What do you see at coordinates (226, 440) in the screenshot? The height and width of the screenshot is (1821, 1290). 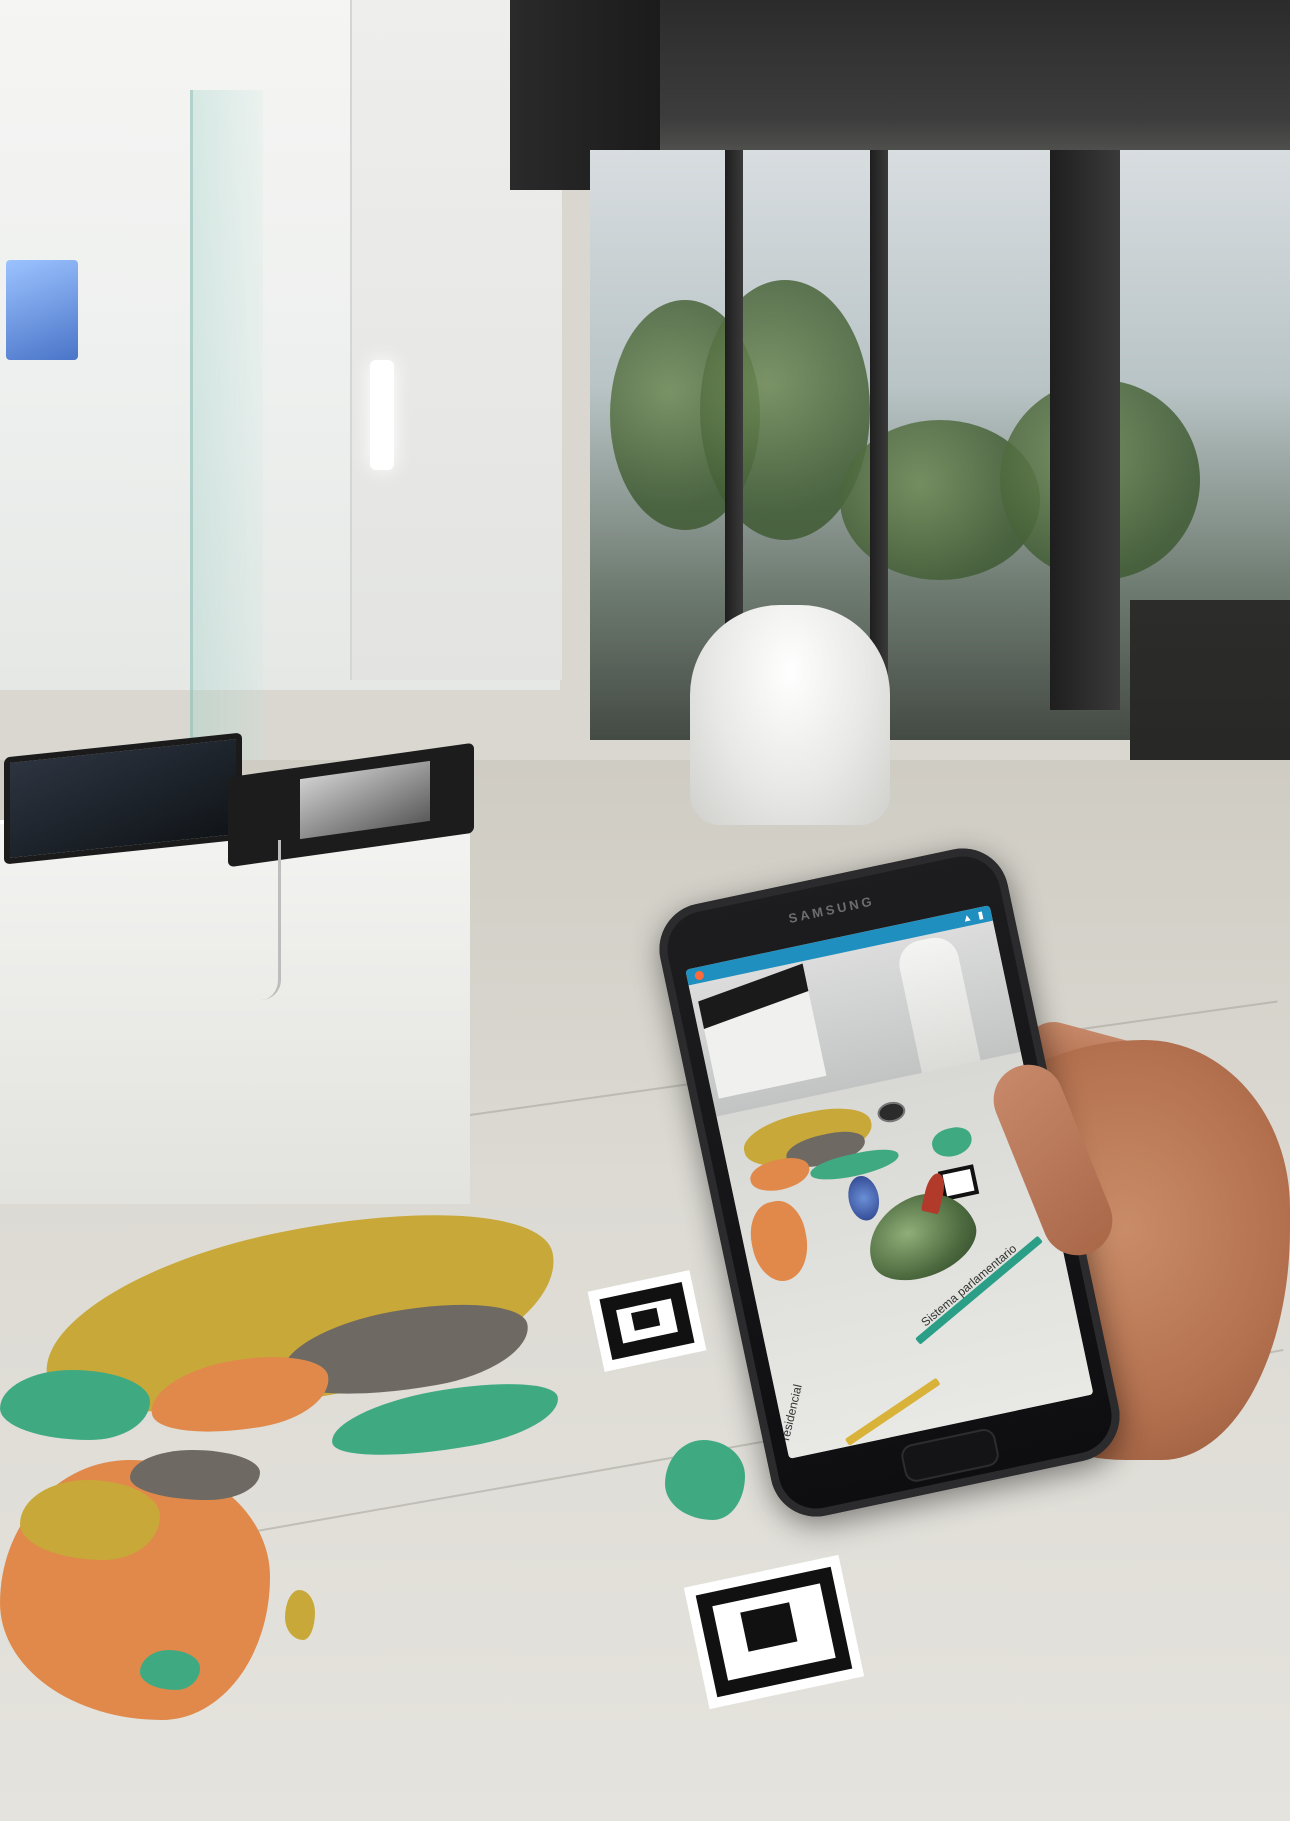 I see `glass-door` at bounding box center [226, 440].